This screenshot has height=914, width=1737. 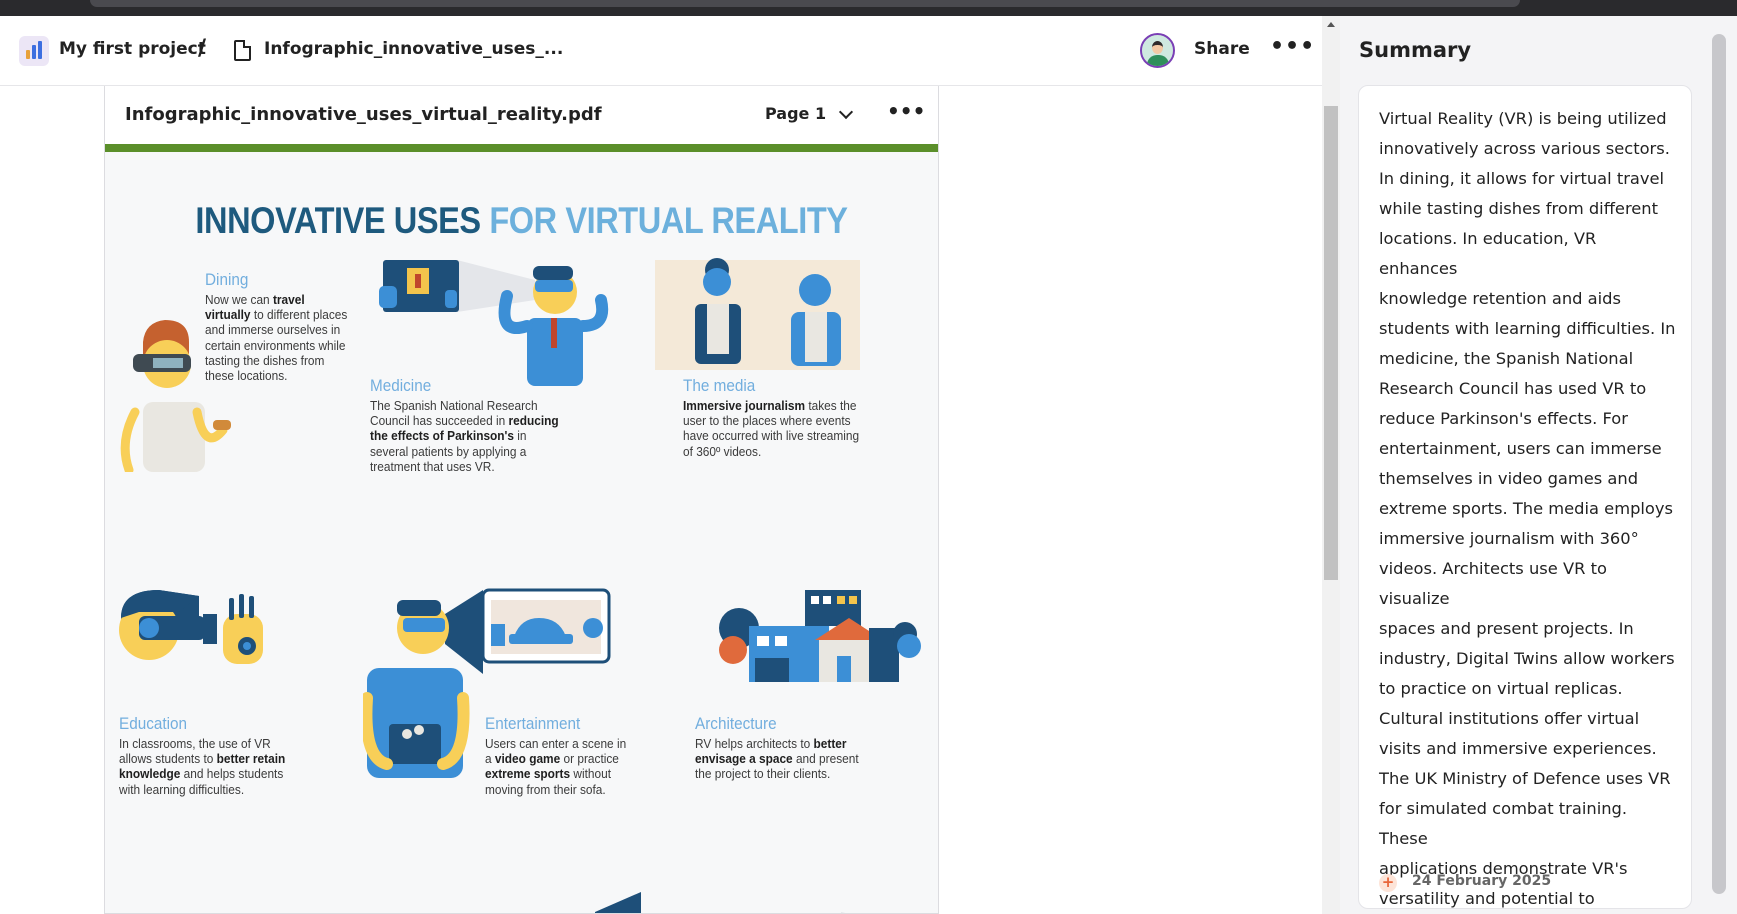 I want to click on dining-text-1a: Now we can, so click(x=239, y=299).